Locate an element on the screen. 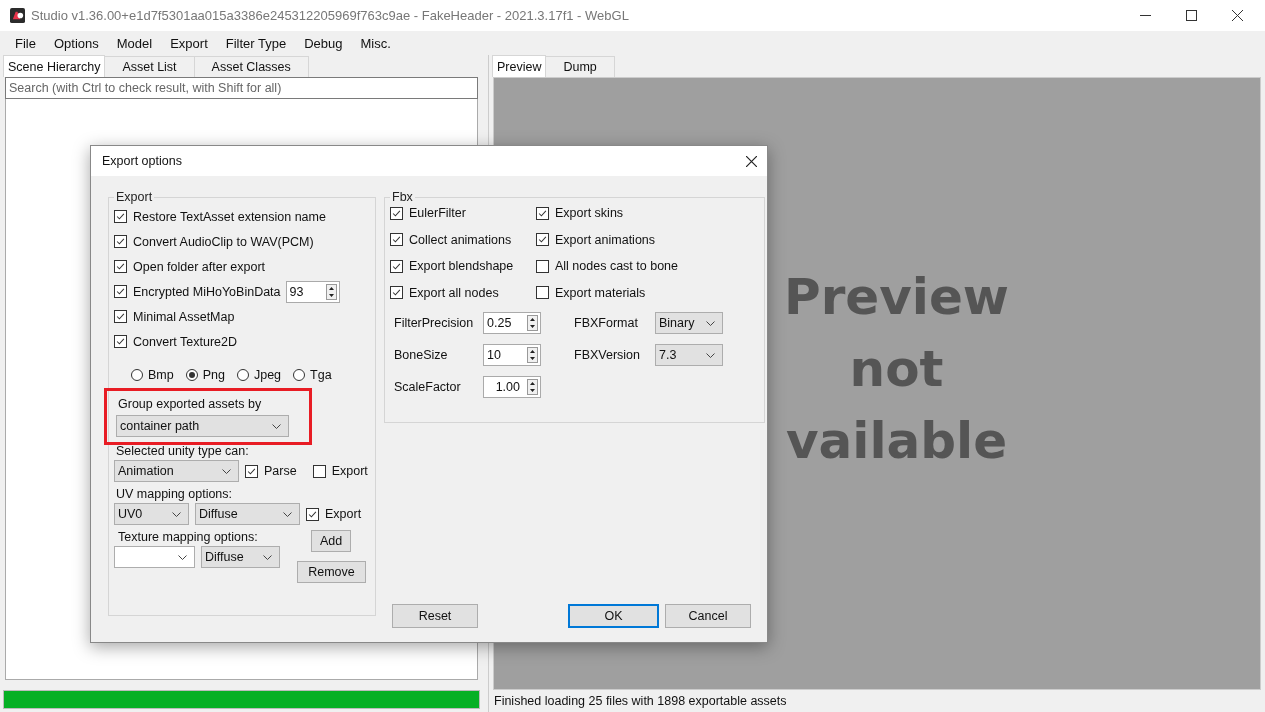 The image size is (1265, 712). field-label: Group exported assets by is located at coordinates (190, 404).